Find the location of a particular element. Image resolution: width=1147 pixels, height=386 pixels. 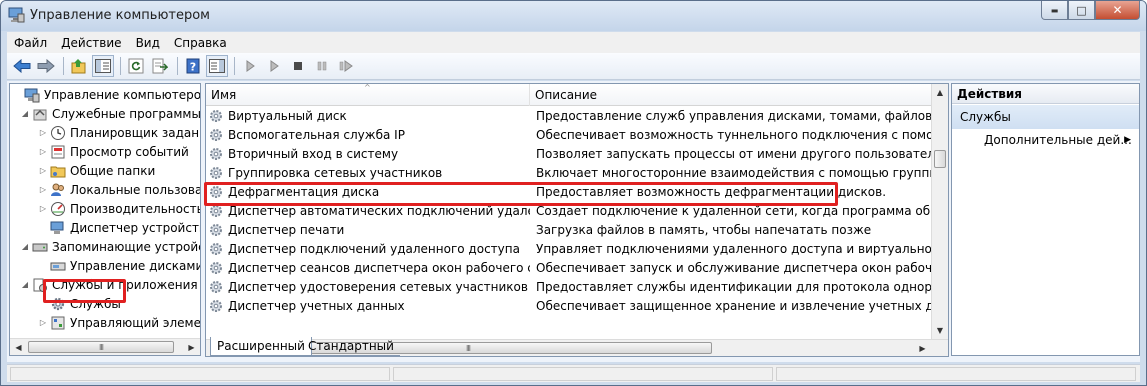

device-manager-icon is located at coordinates (58, 228).